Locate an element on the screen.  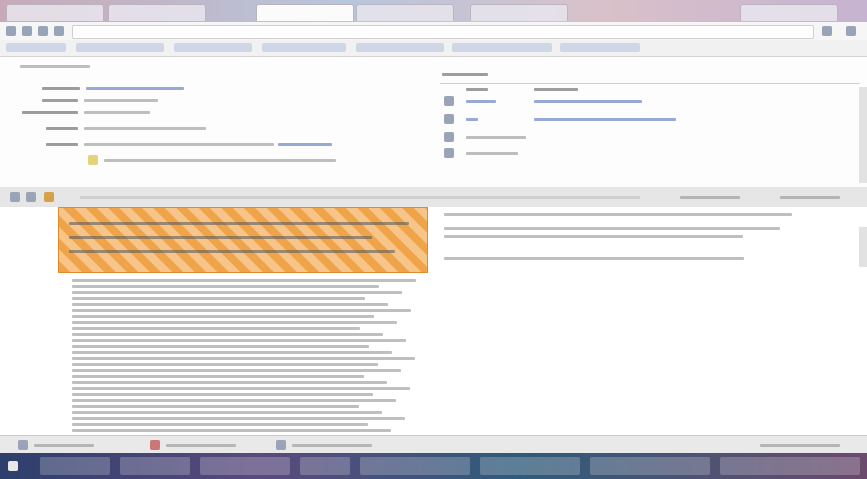
home-icon is located at coordinates (59, 31).